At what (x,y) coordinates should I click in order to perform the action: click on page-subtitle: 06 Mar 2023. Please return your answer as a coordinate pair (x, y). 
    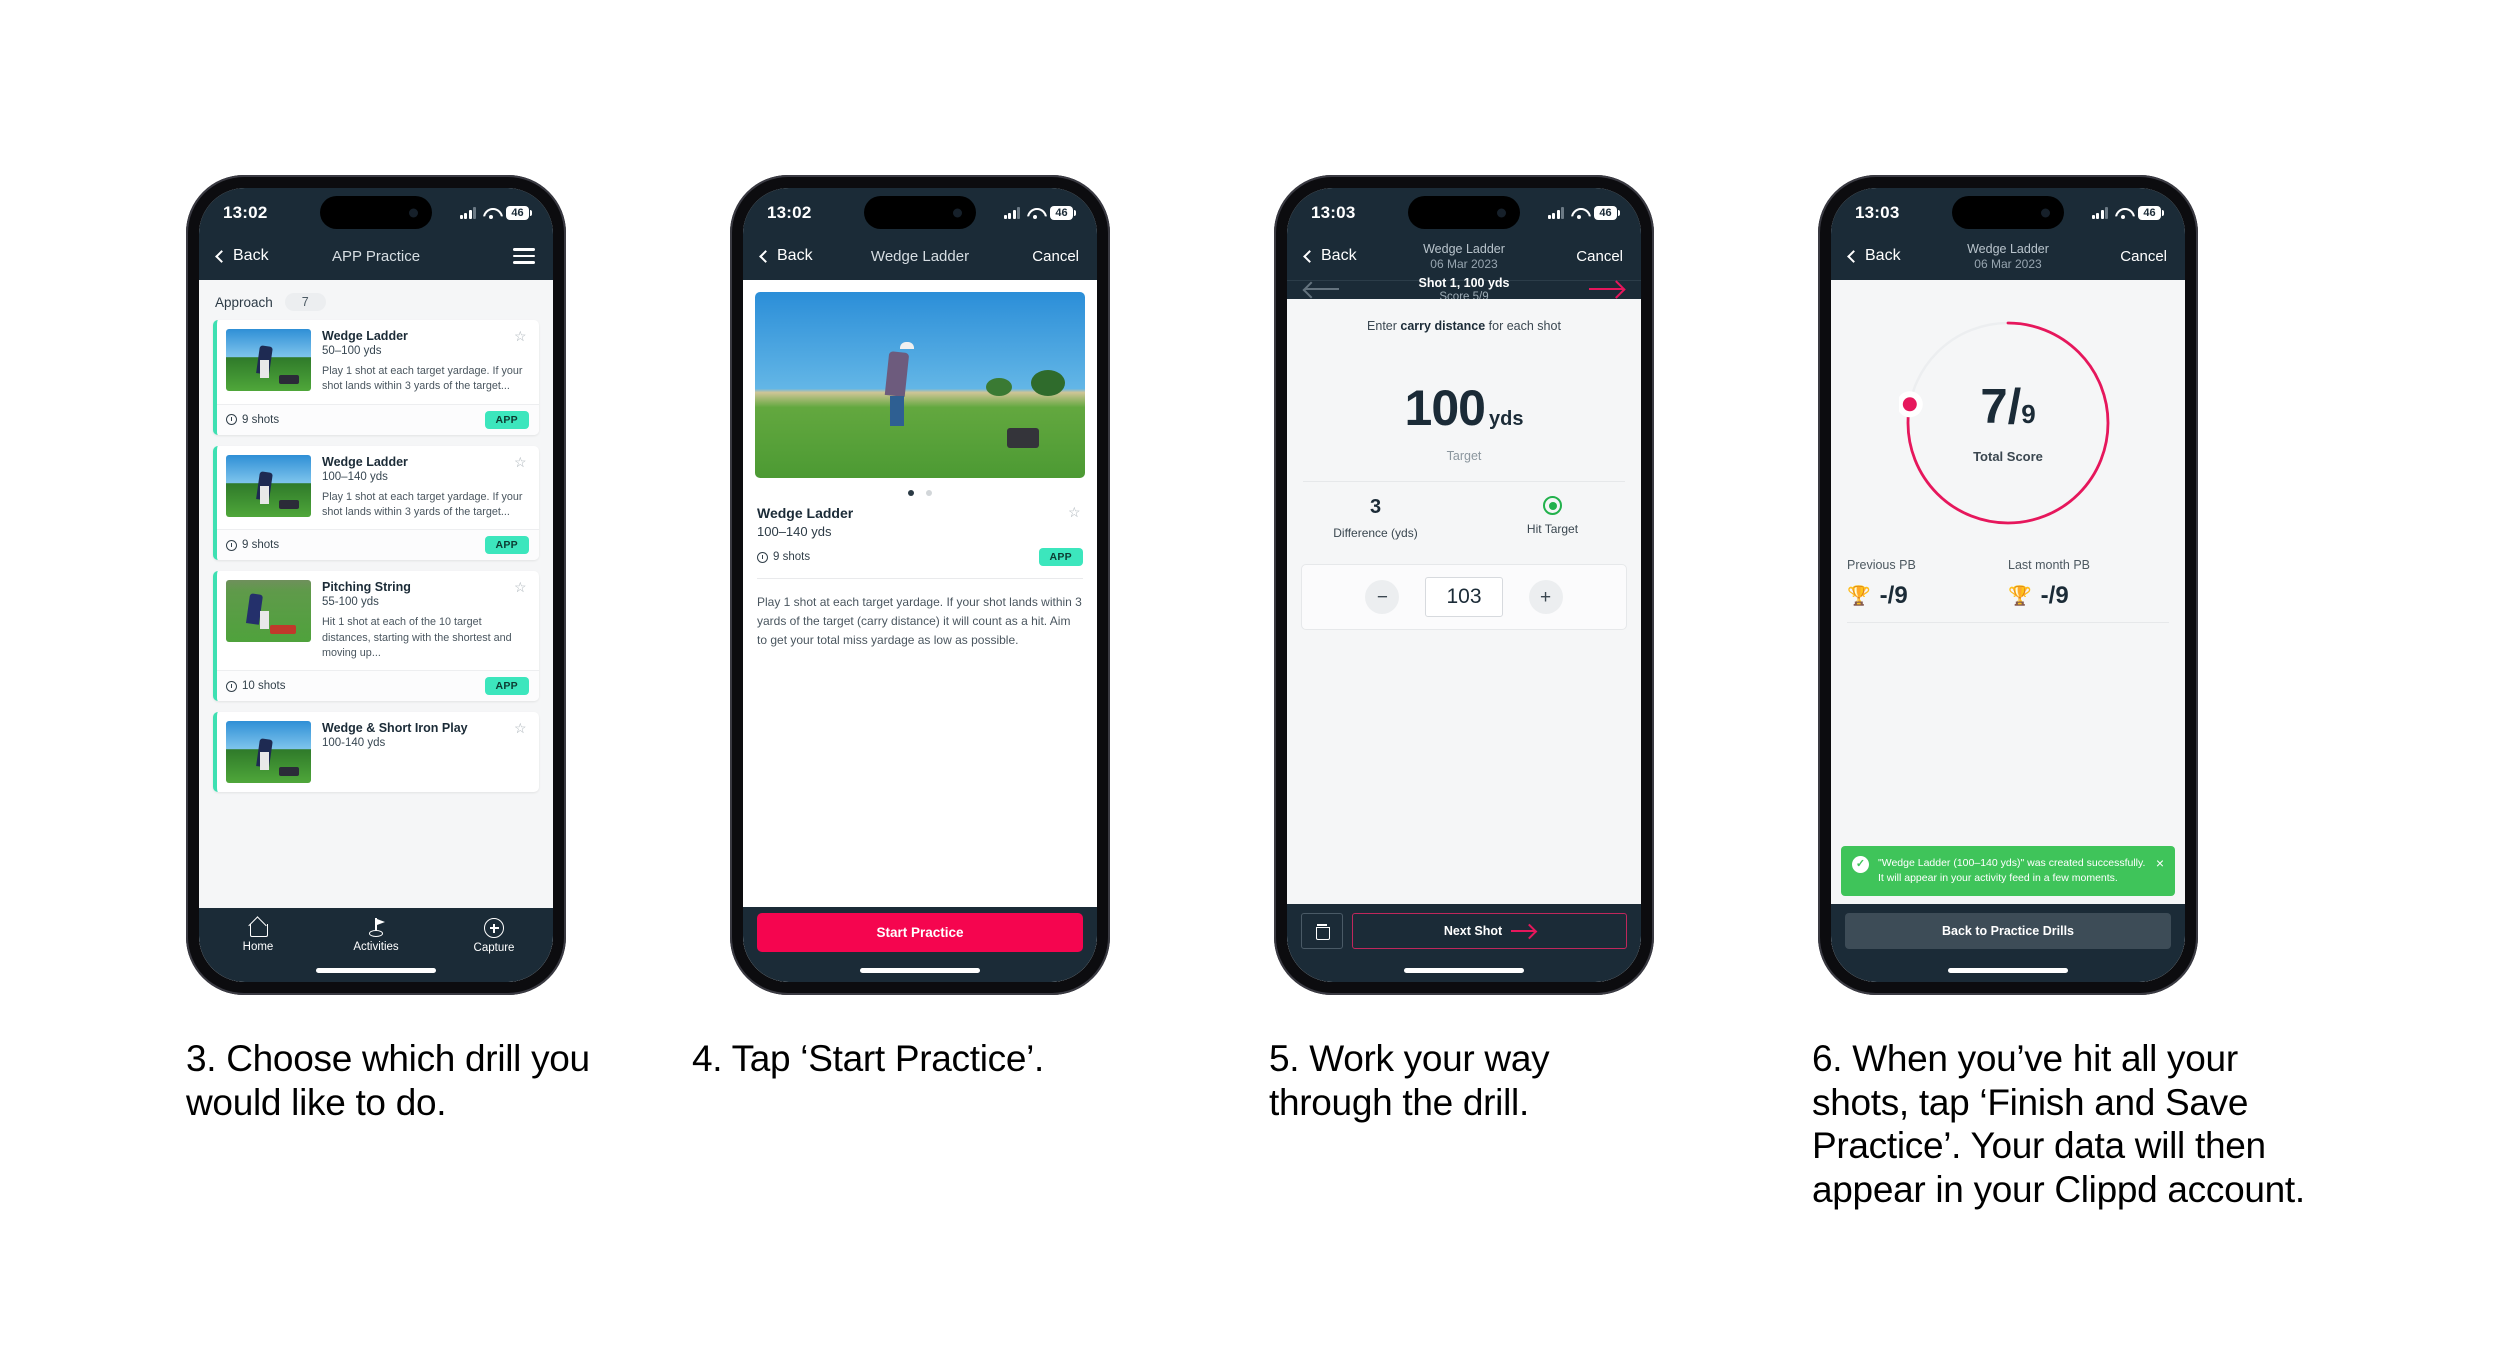
    Looking at the image, I should click on (2008, 263).